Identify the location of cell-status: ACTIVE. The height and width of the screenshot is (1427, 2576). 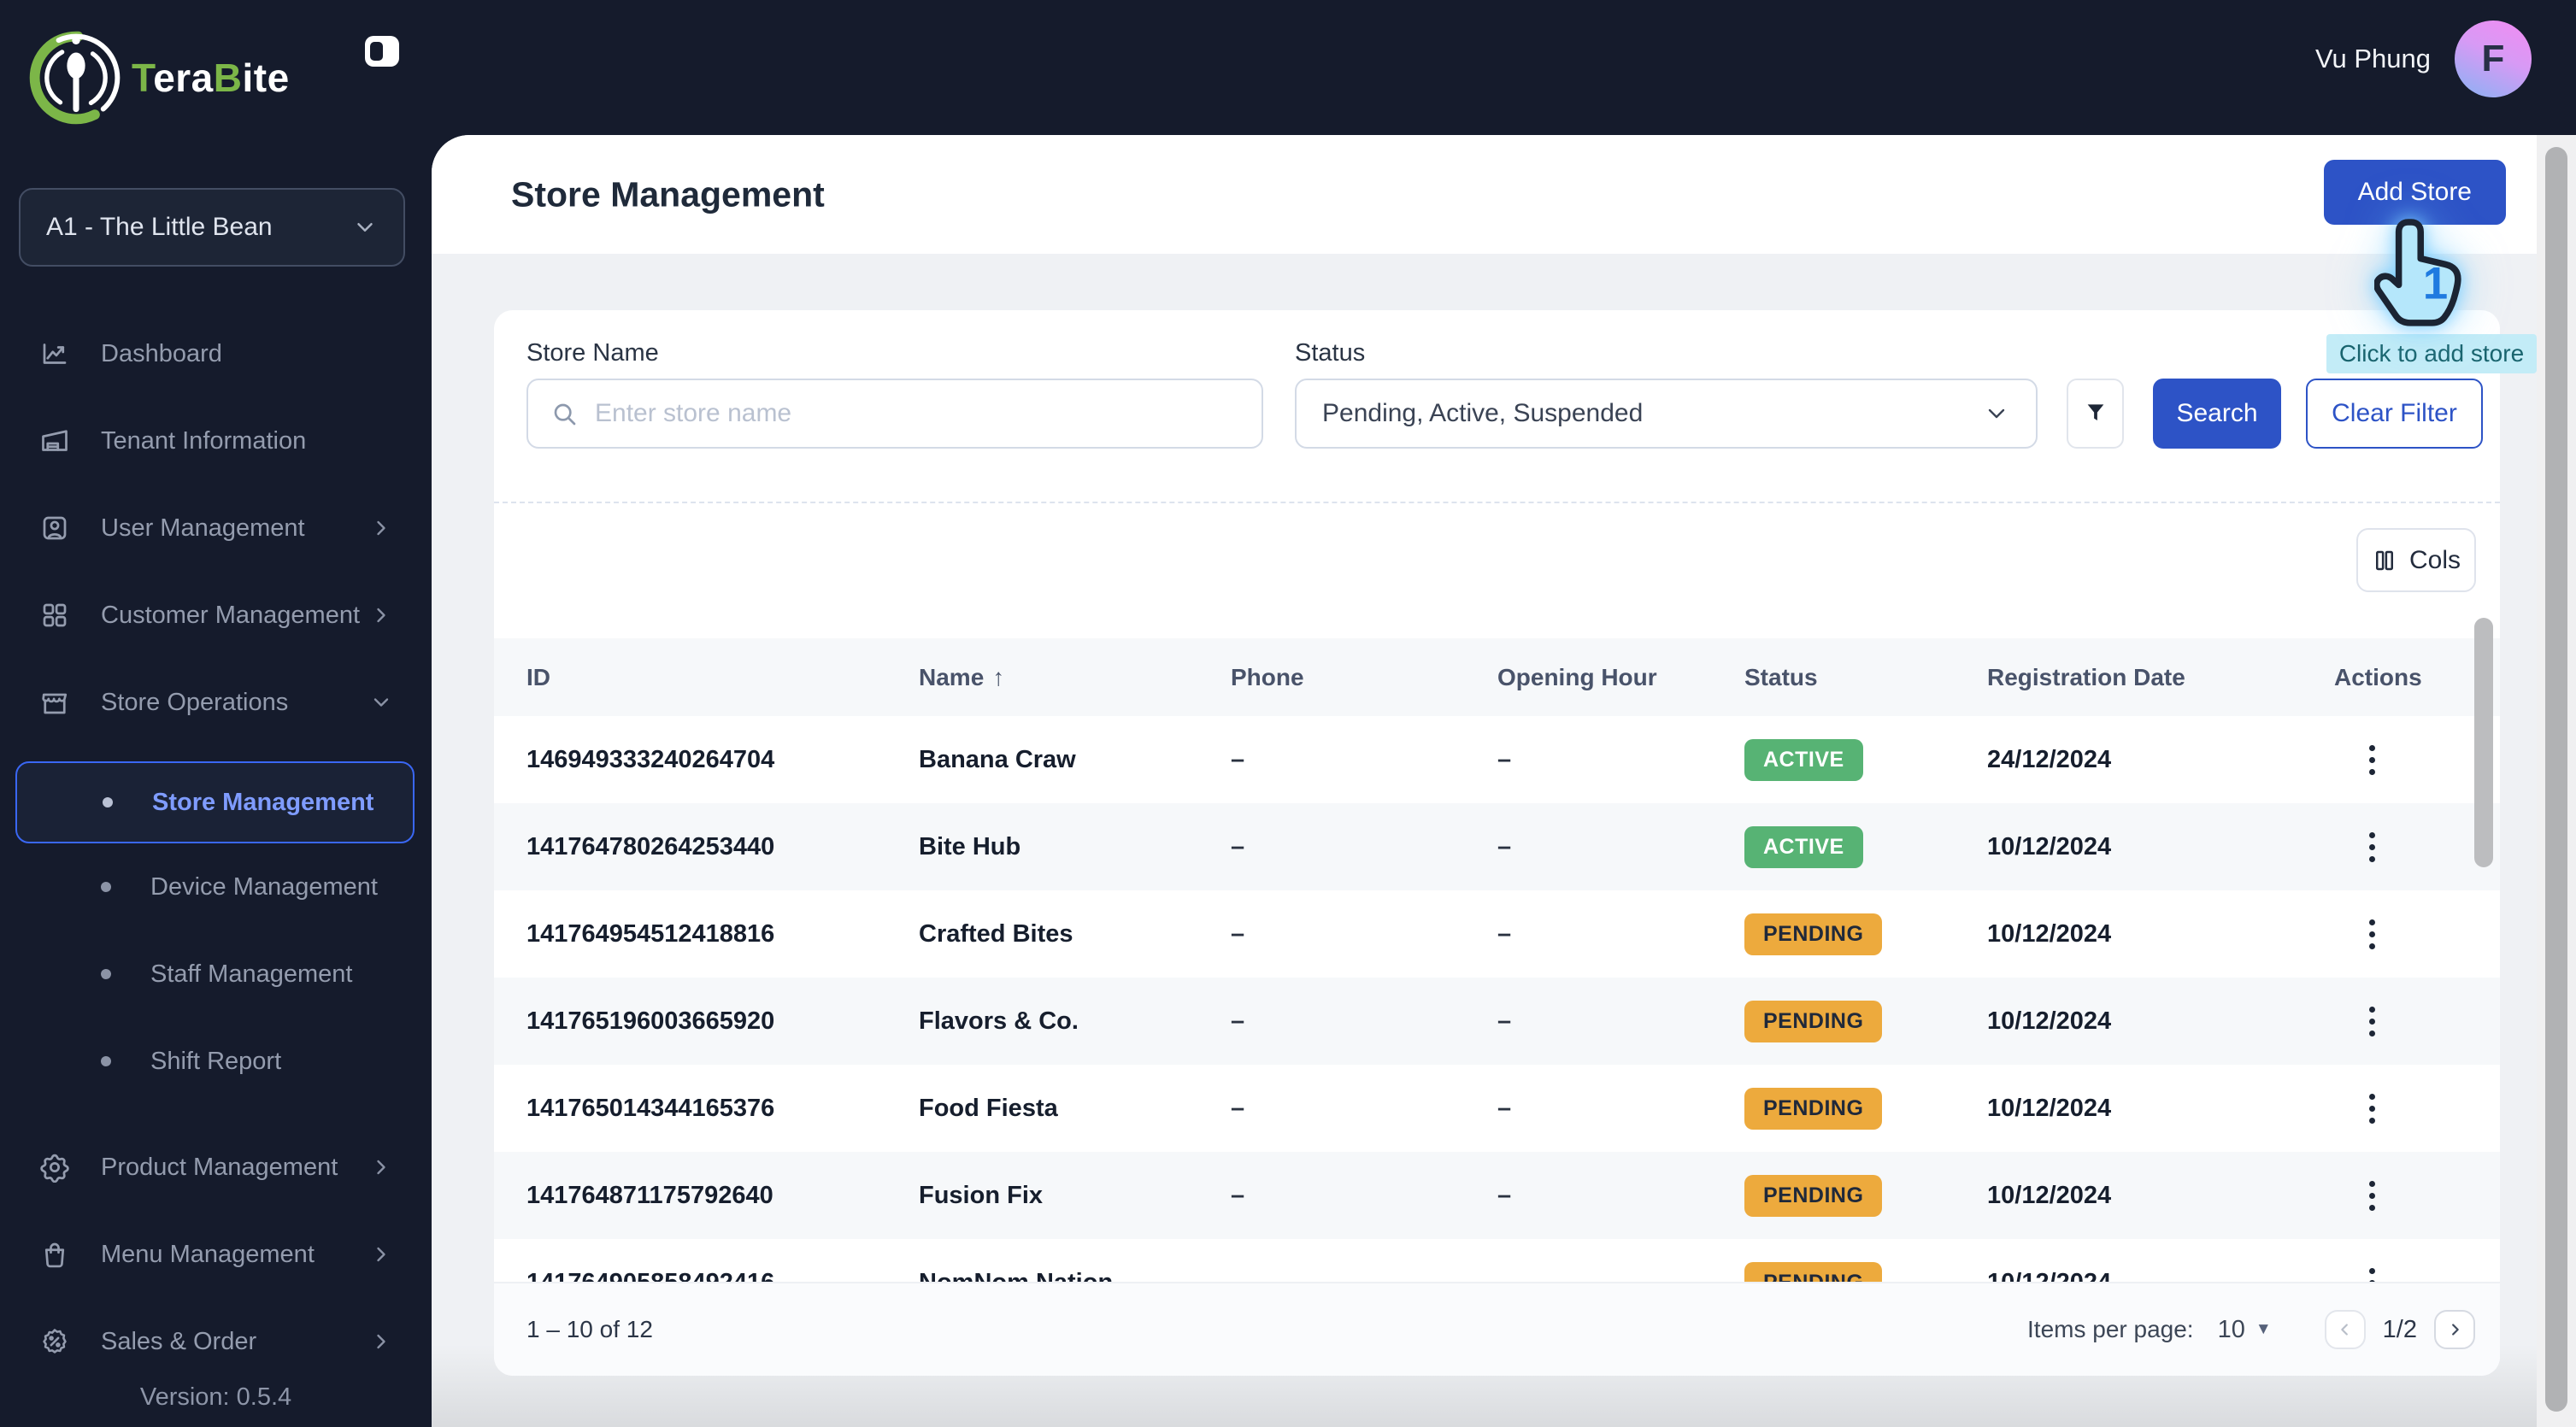
(1865, 846).